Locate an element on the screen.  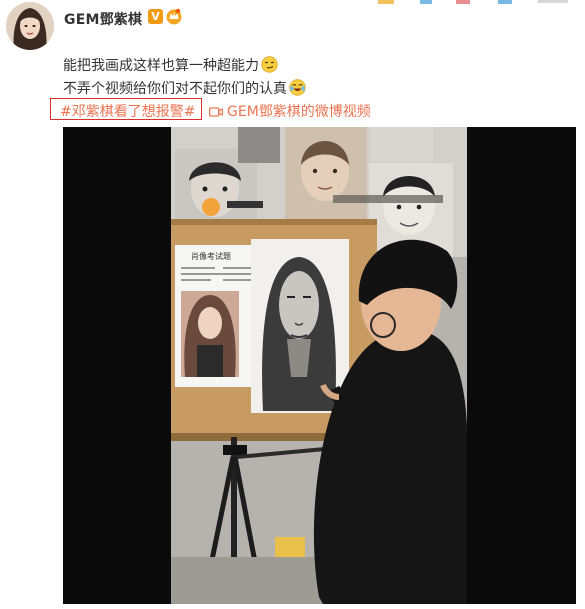
exam-sheet: 肖像考试题 is located at coordinates (218, 316).